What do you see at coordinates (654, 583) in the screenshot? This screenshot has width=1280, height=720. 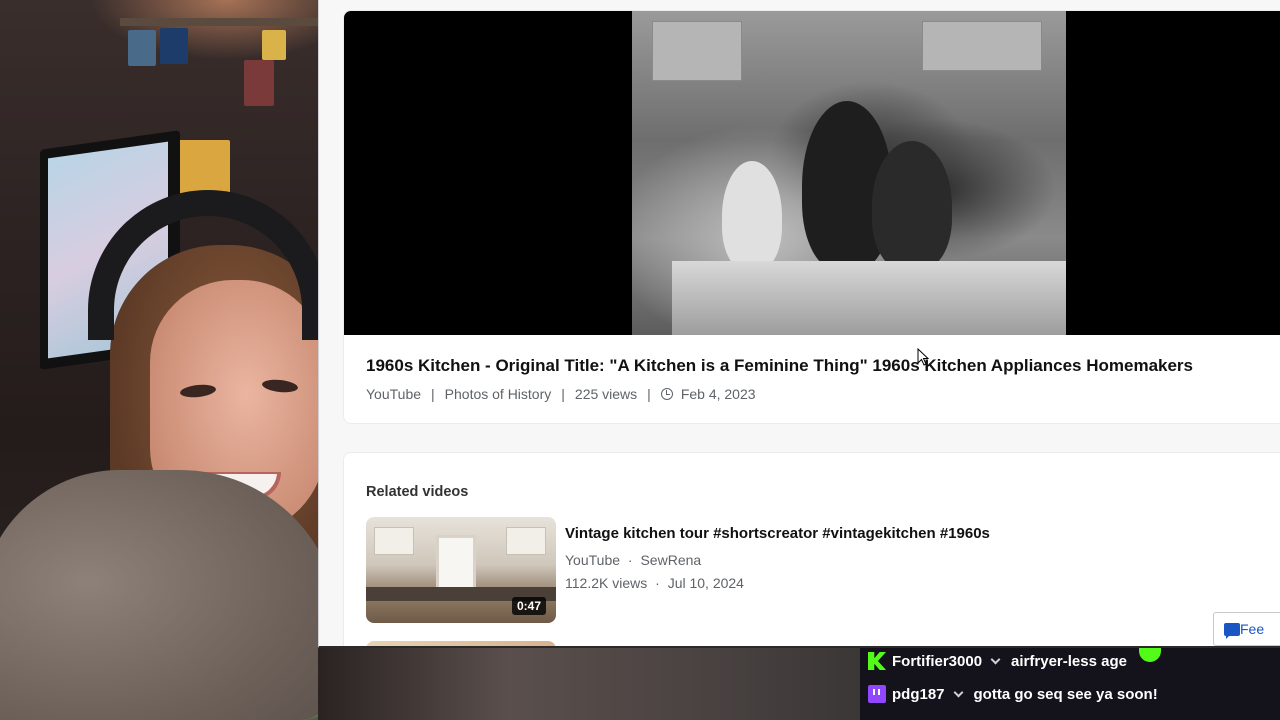 I see `related-stats: 112.2K views · Jul 10, 2024` at bounding box center [654, 583].